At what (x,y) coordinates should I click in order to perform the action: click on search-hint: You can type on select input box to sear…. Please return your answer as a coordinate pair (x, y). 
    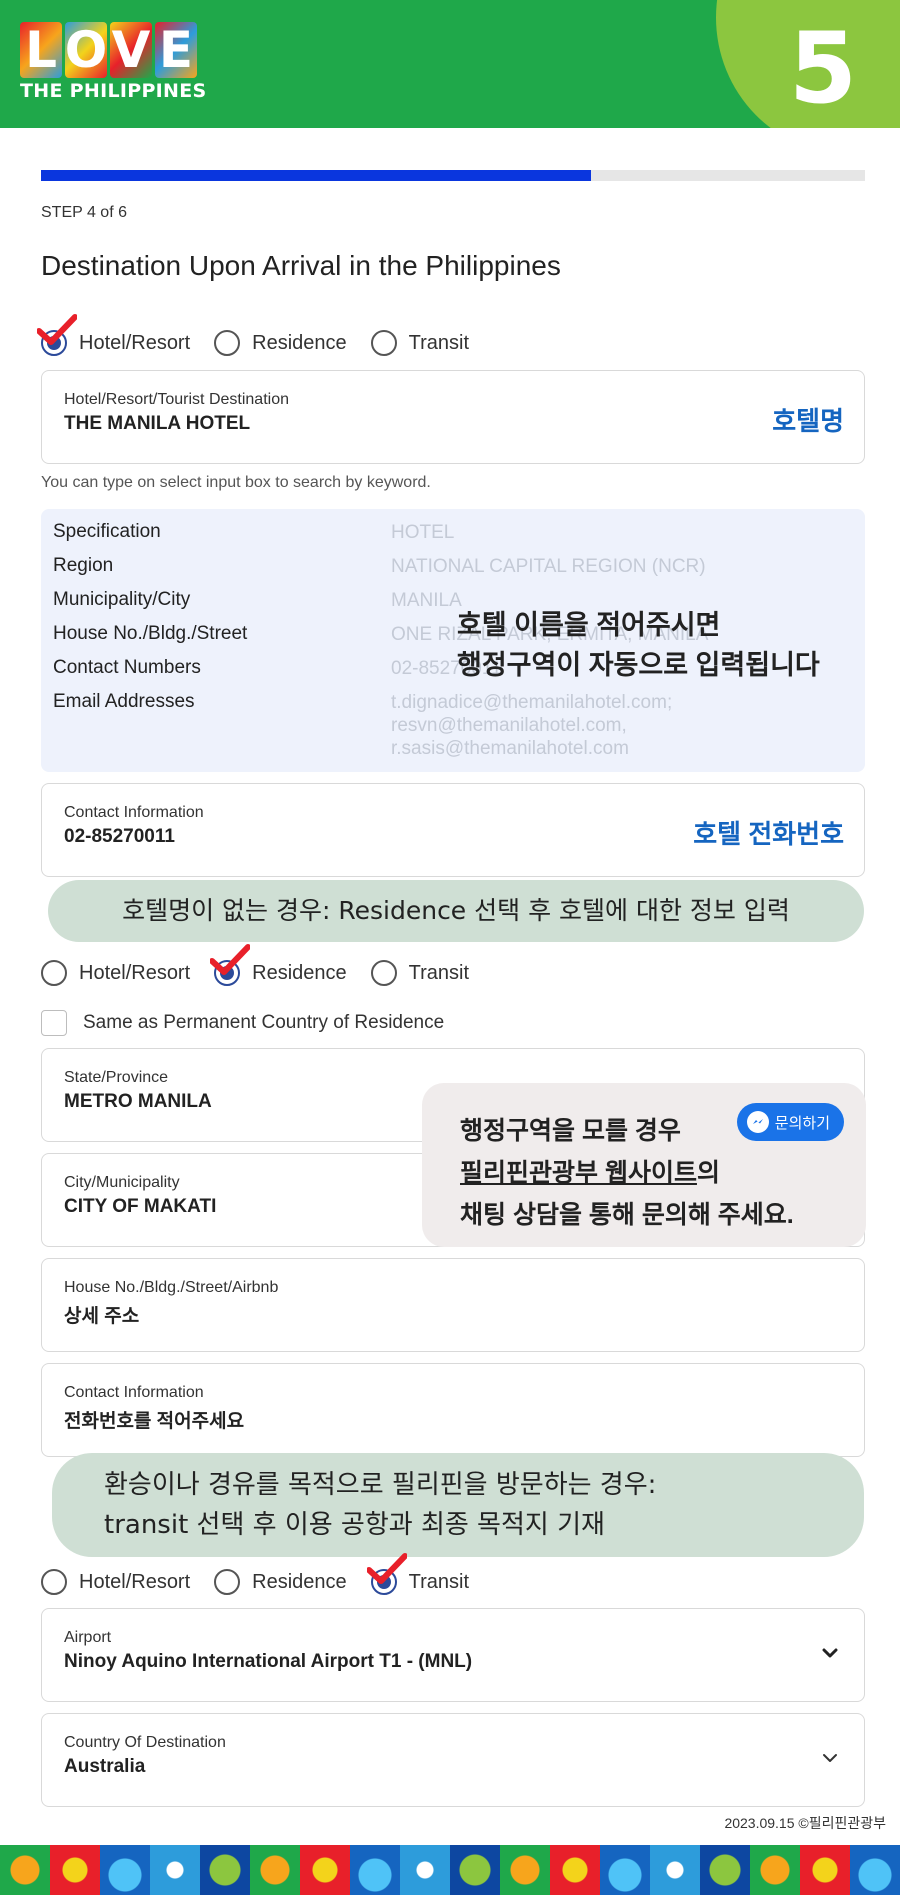
    Looking at the image, I should click on (236, 482).